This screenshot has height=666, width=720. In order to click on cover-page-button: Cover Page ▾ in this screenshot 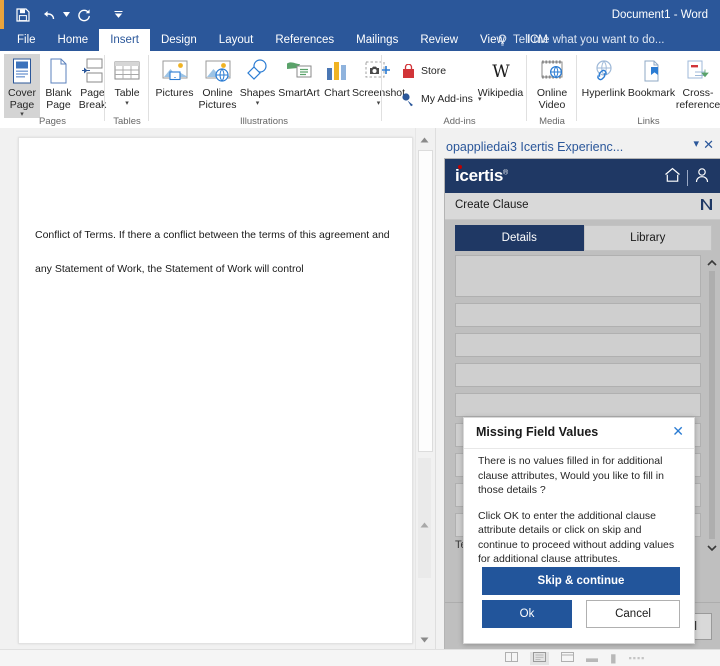, I will do `click(22, 86)`.